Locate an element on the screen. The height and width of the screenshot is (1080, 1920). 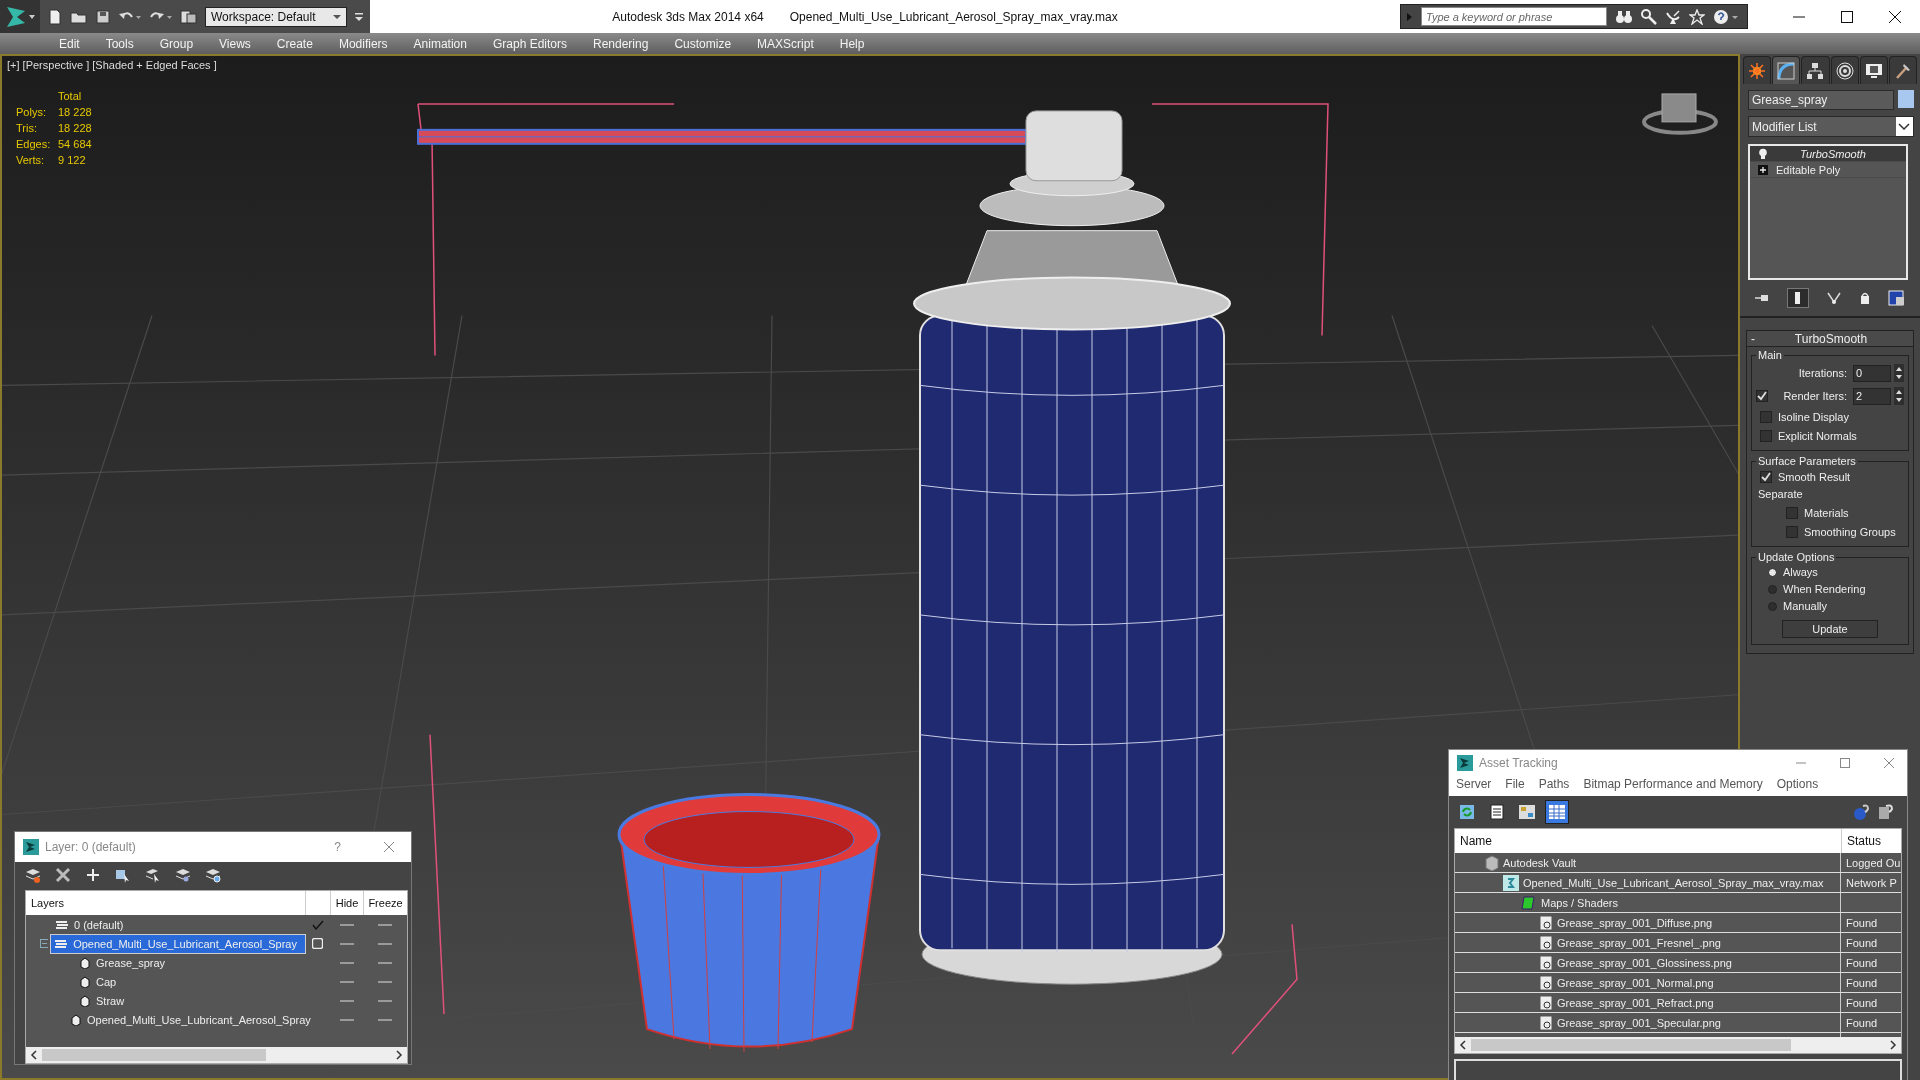
asset-name: Maps / Shaders is located at coordinates (1580, 902).